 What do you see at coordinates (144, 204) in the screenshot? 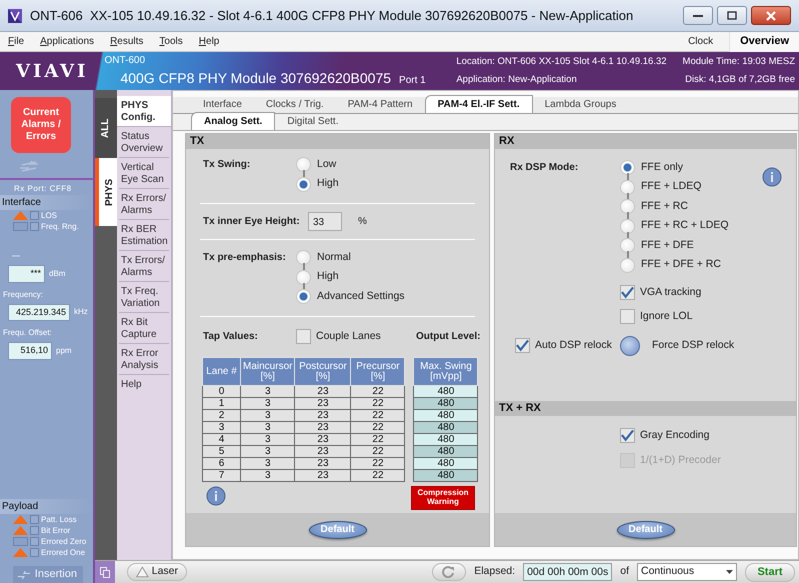
I see `nav-item: Rx Errors/ Alarms` at bounding box center [144, 204].